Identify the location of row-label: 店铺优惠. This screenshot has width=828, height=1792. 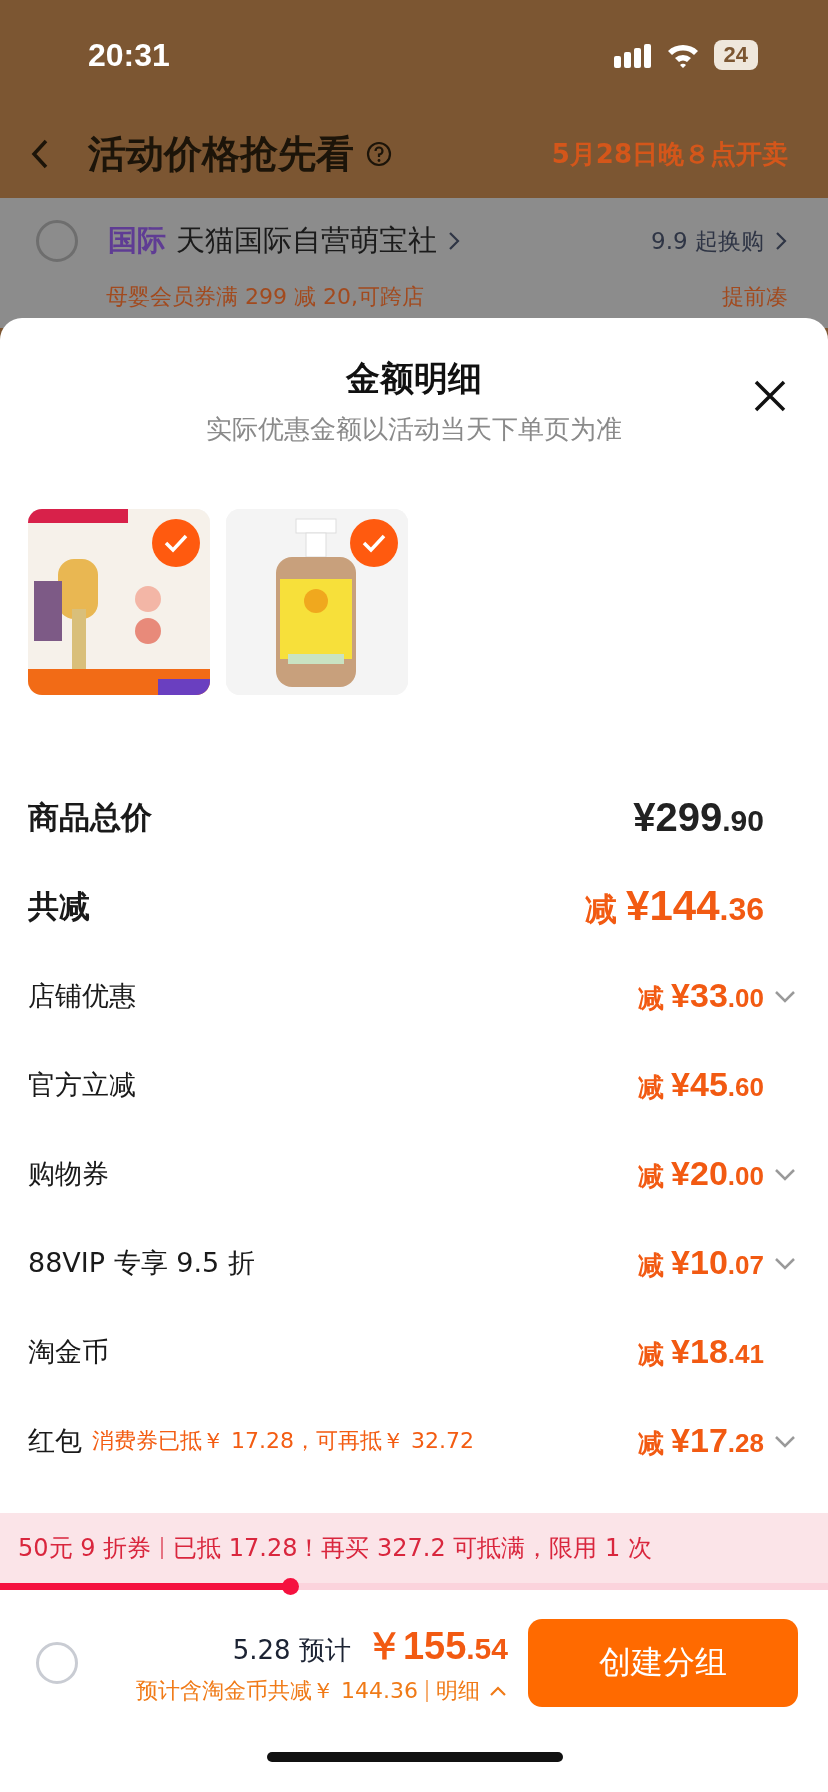
(82, 995).